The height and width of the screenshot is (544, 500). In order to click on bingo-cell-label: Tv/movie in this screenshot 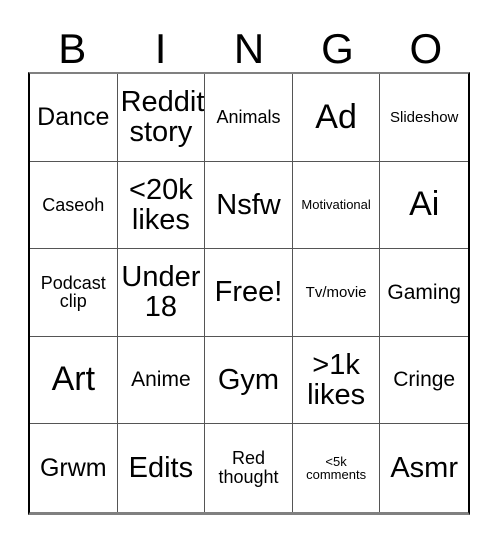, I will do `click(336, 292)`.